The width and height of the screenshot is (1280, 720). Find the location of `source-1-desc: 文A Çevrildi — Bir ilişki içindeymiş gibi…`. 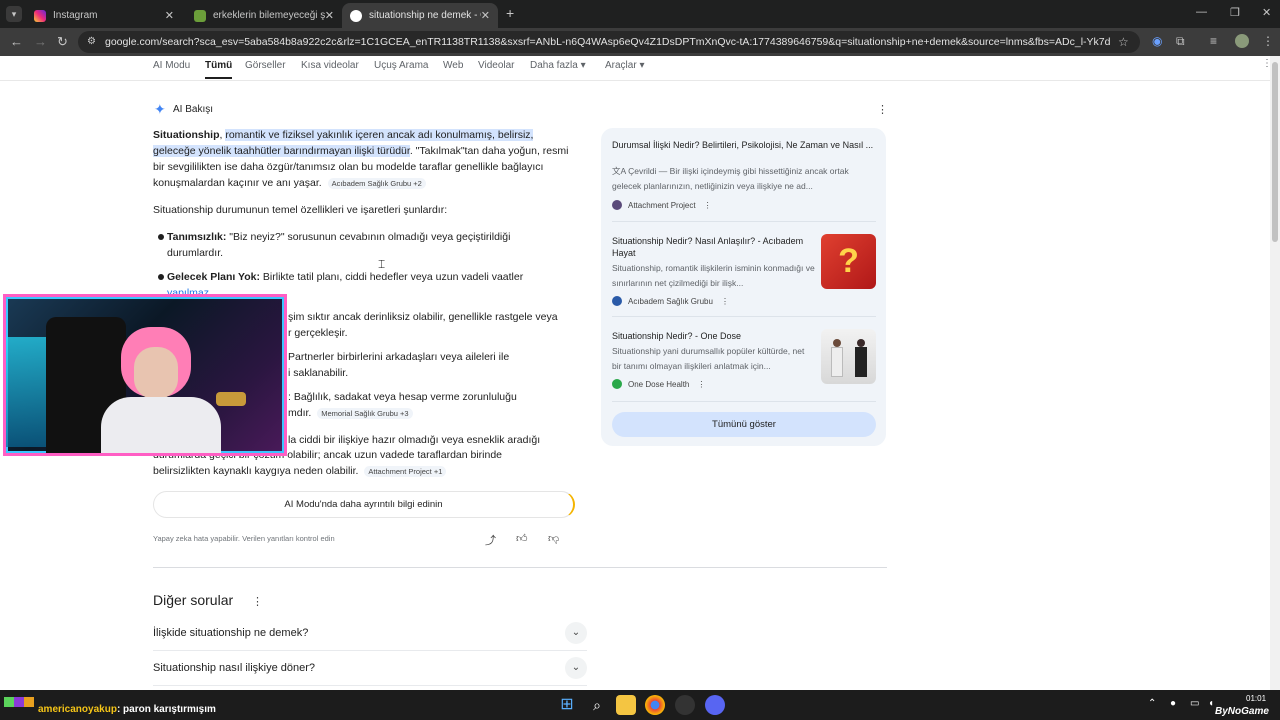

source-1-desc: 文A Çevrildi — Bir ilişki içindeymiş gibi… is located at coordinates (744, 179).